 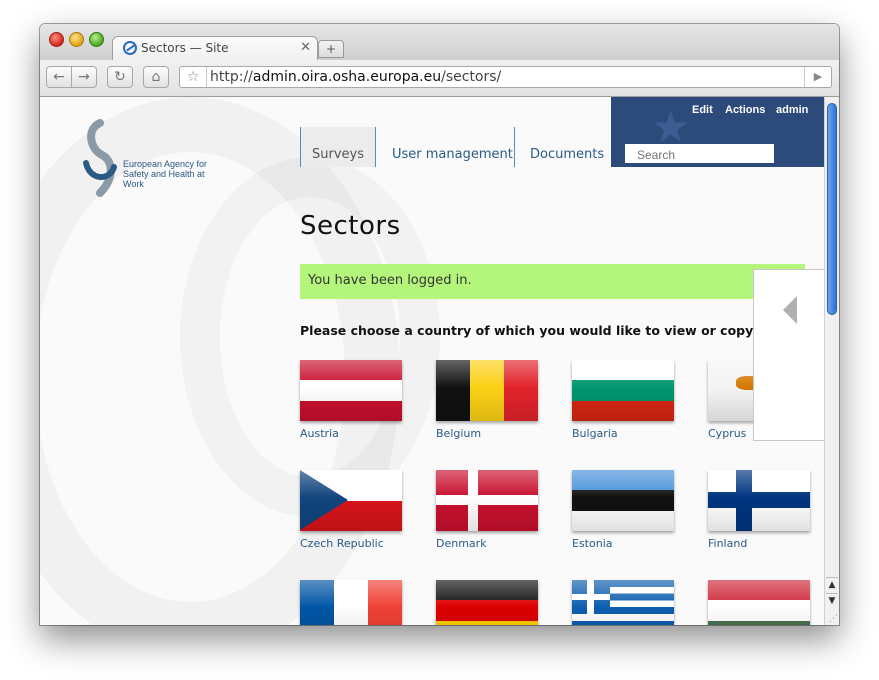 I want to click on flag-belgium, so click(x=487, y=390).